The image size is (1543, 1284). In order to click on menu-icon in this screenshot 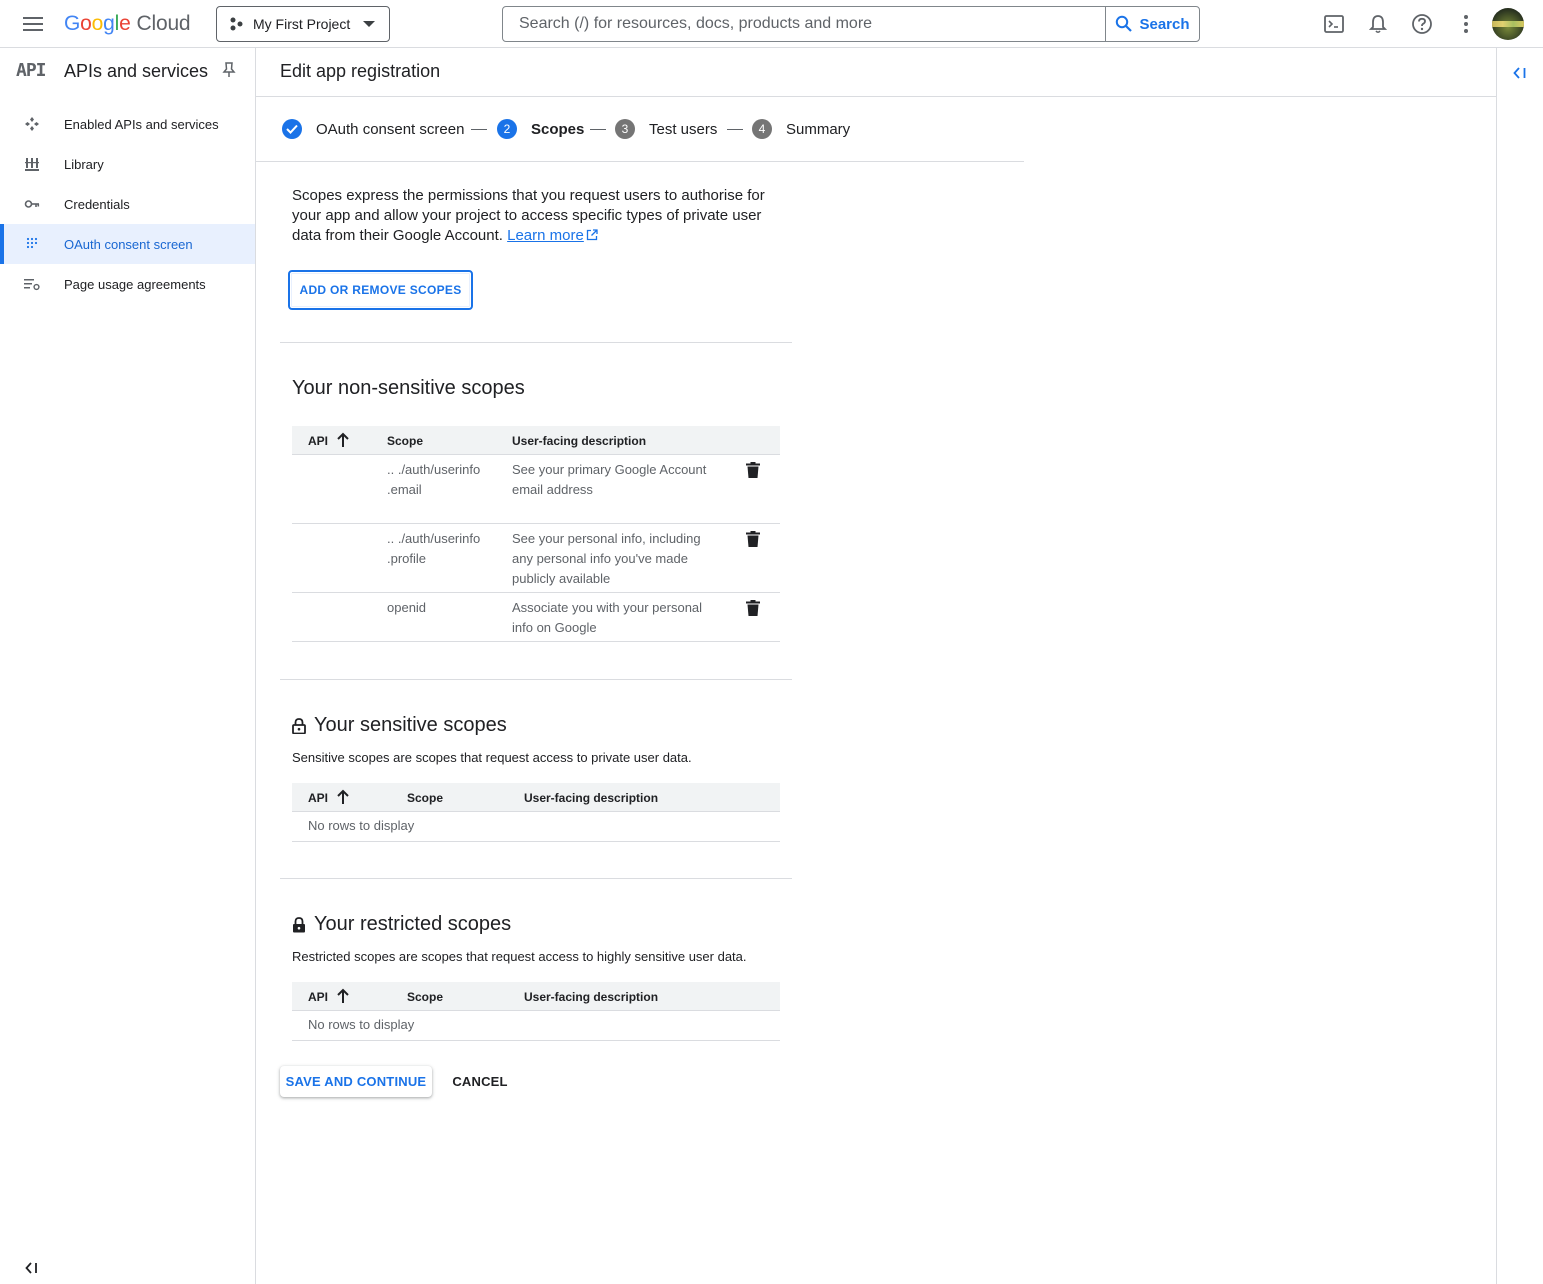, I will do `click(33, 24)`.